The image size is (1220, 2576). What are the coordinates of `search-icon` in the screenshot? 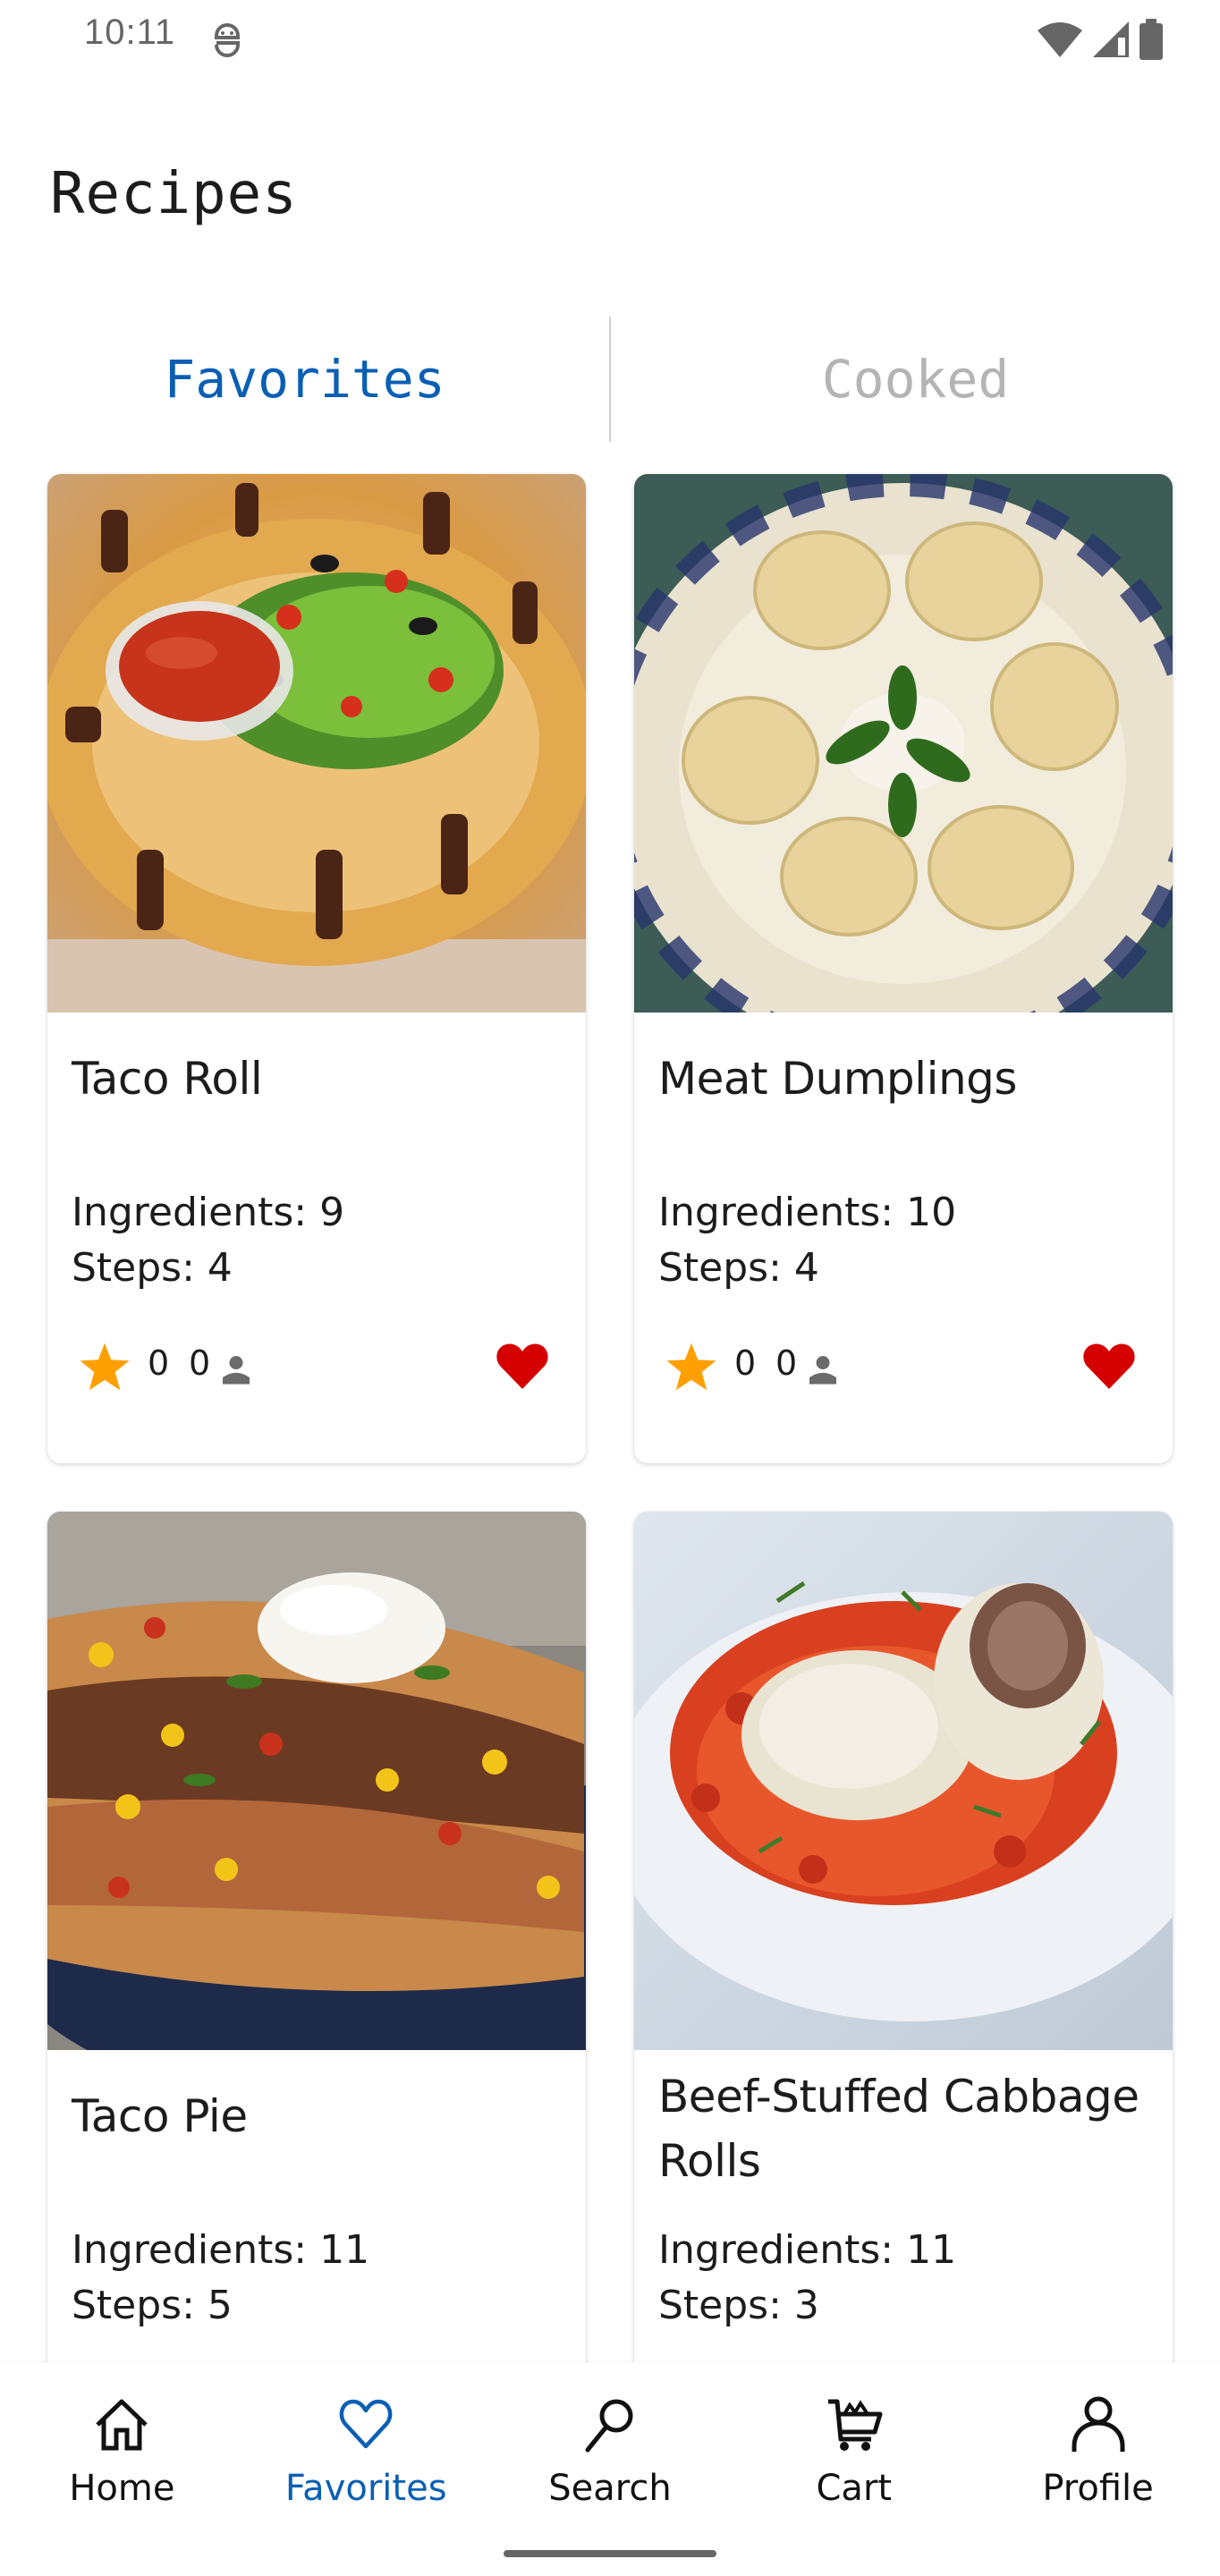 It's located at (609, 2426).